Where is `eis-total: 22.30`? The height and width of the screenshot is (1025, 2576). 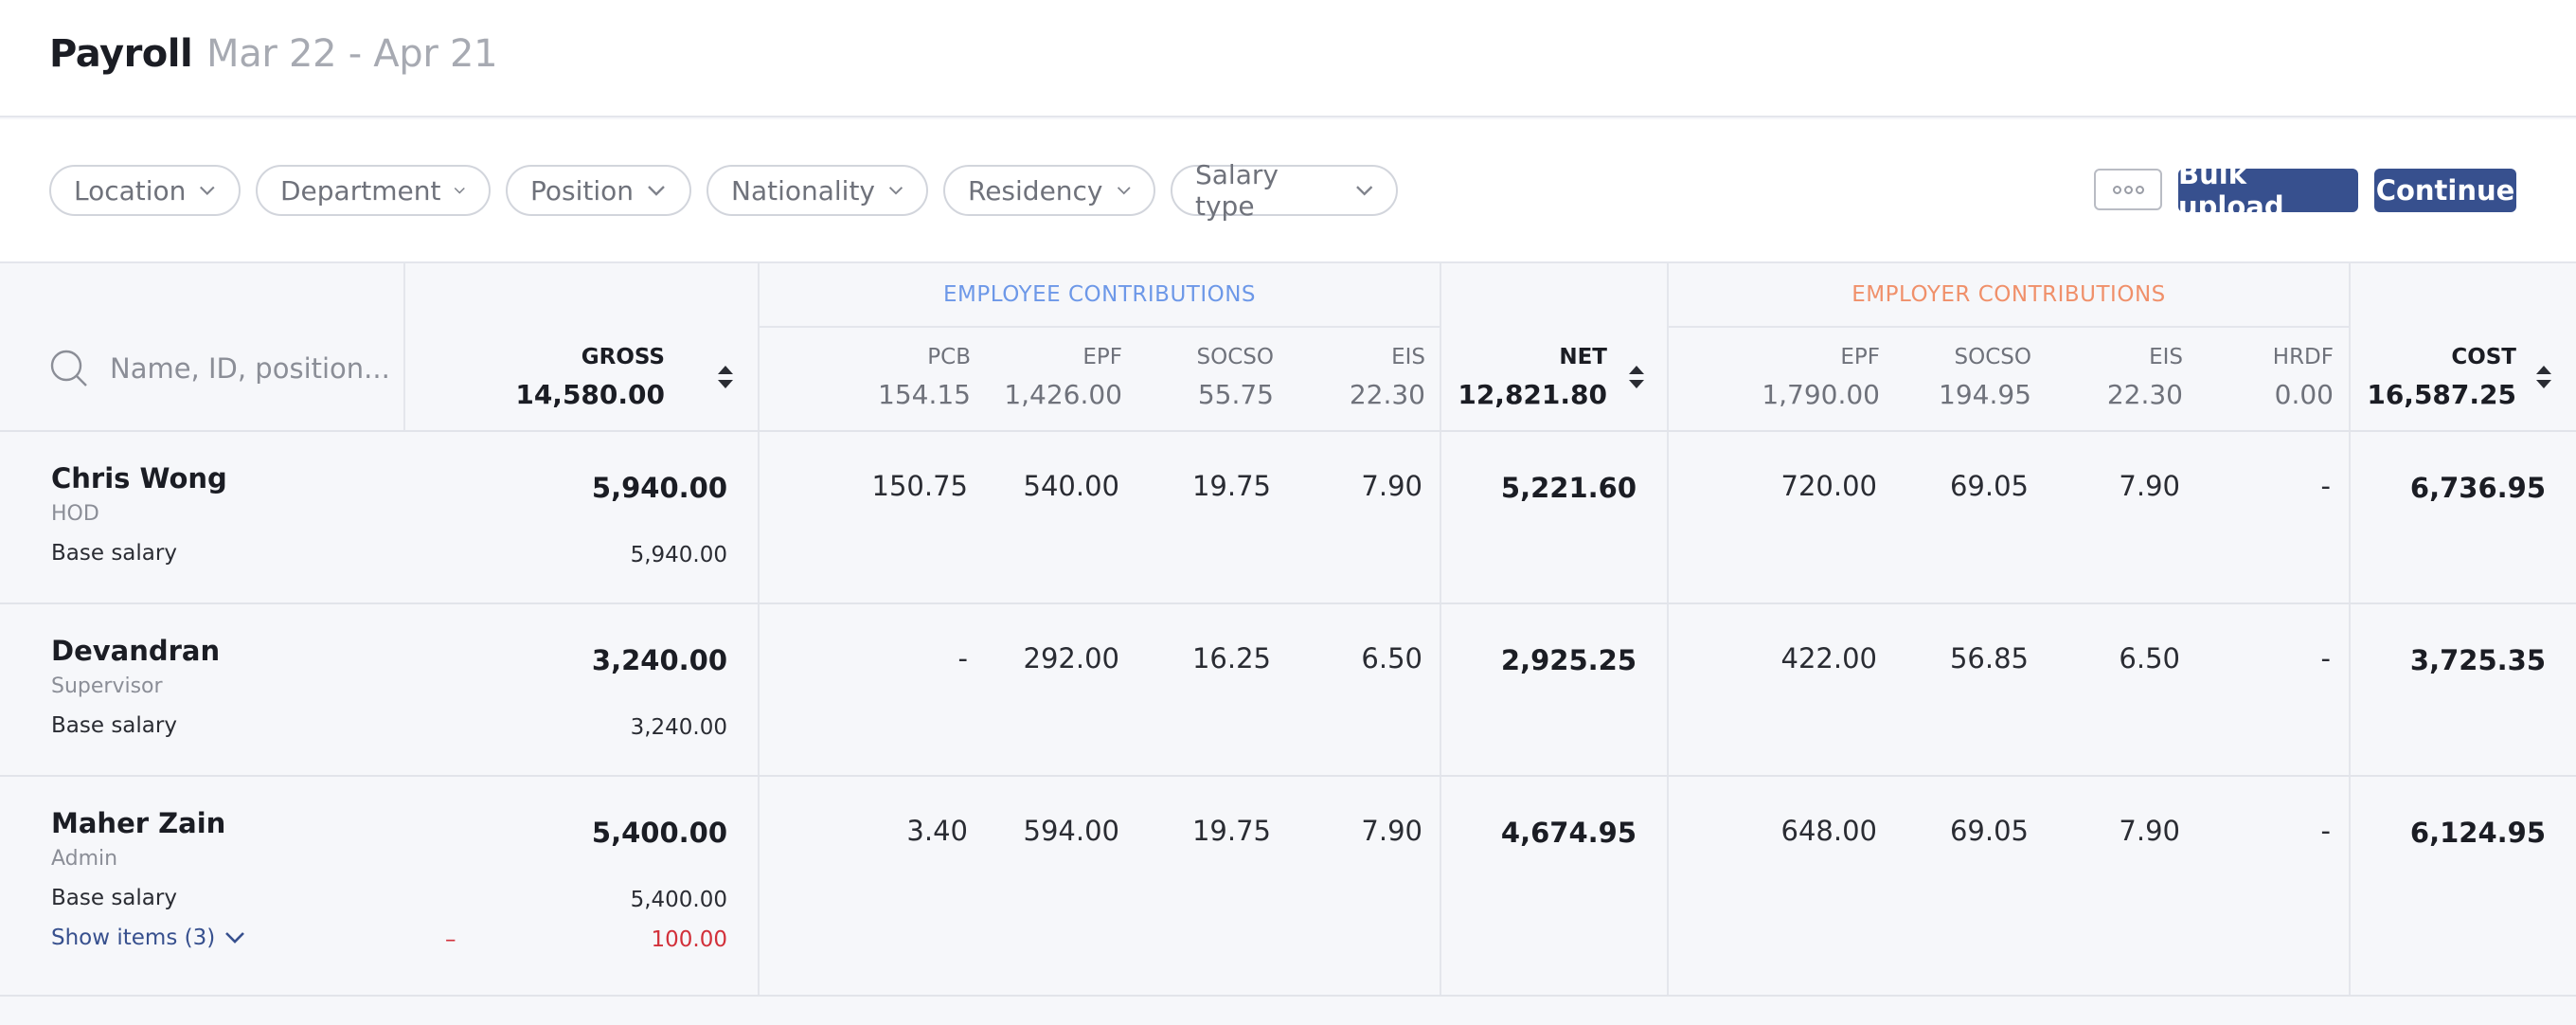 eis-total: 22.30 is located at coordinates (1387, 394).